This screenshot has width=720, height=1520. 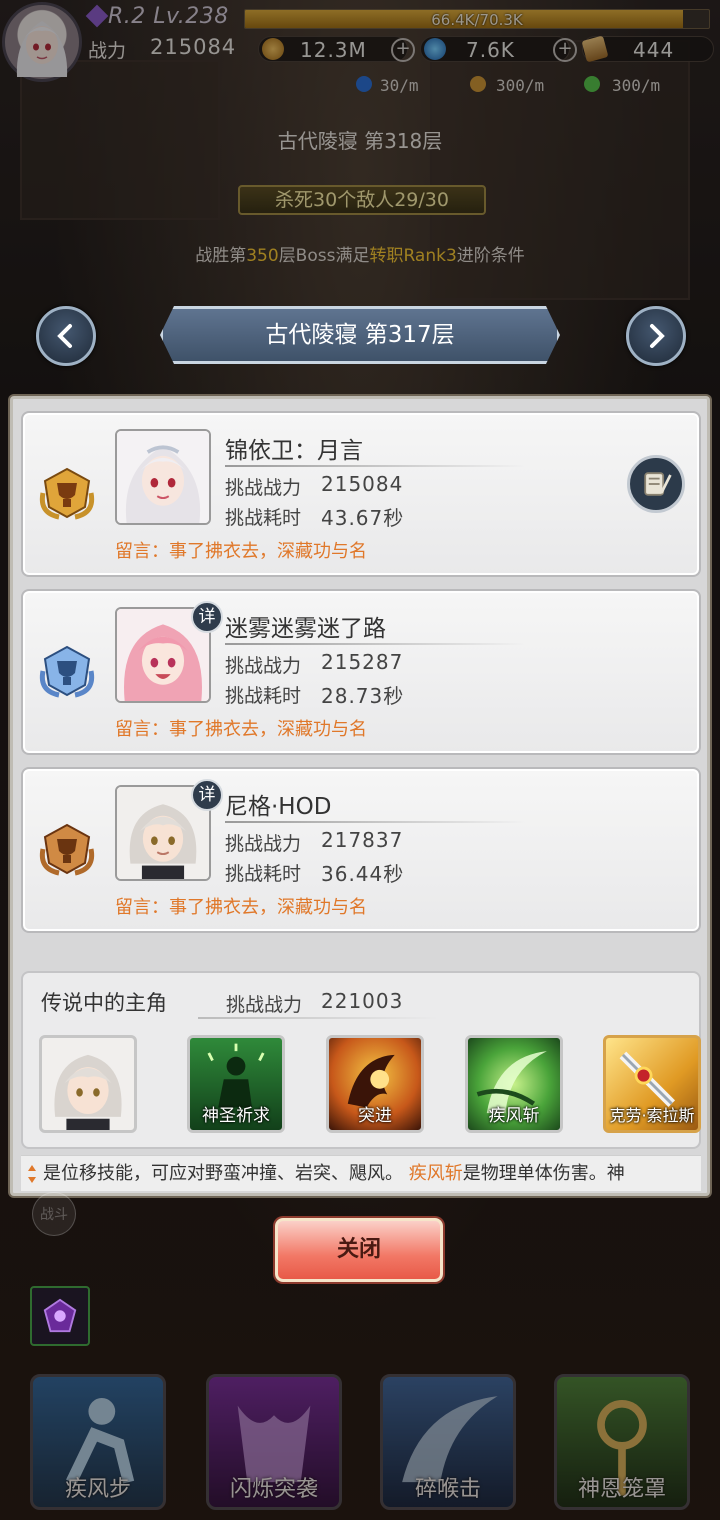 I want to click on skill-label: 突进, so click(x=375, y=1116).